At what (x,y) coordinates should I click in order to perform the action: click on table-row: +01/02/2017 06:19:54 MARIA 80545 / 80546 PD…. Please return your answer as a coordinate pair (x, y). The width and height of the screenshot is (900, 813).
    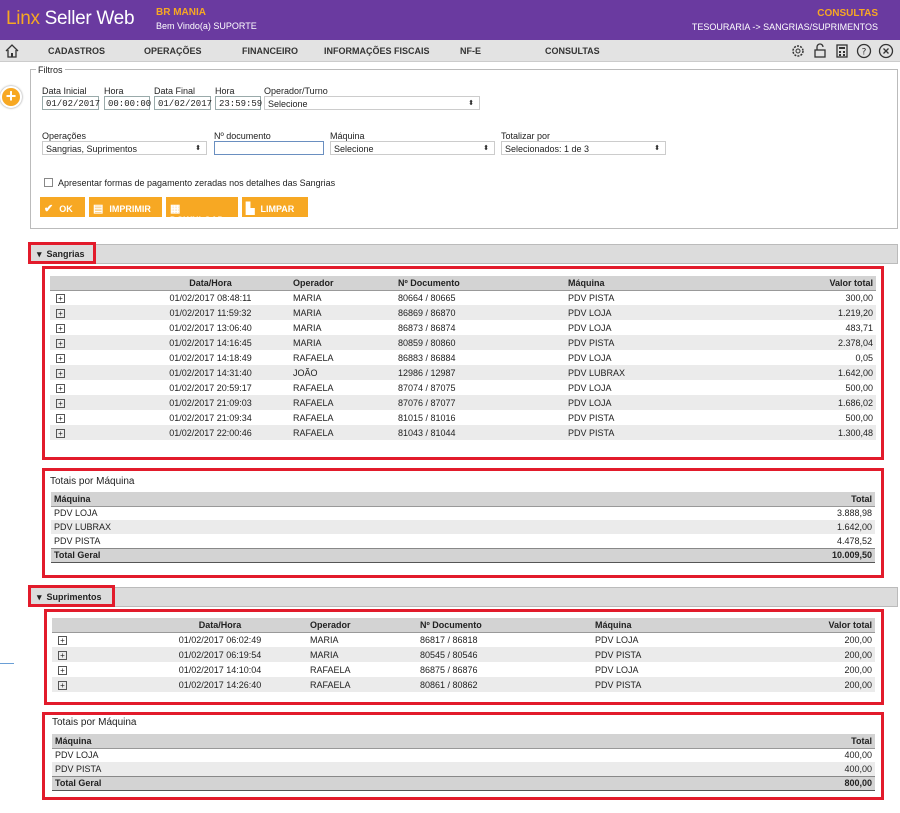
    Looking at the image, I should click on (463, 654).